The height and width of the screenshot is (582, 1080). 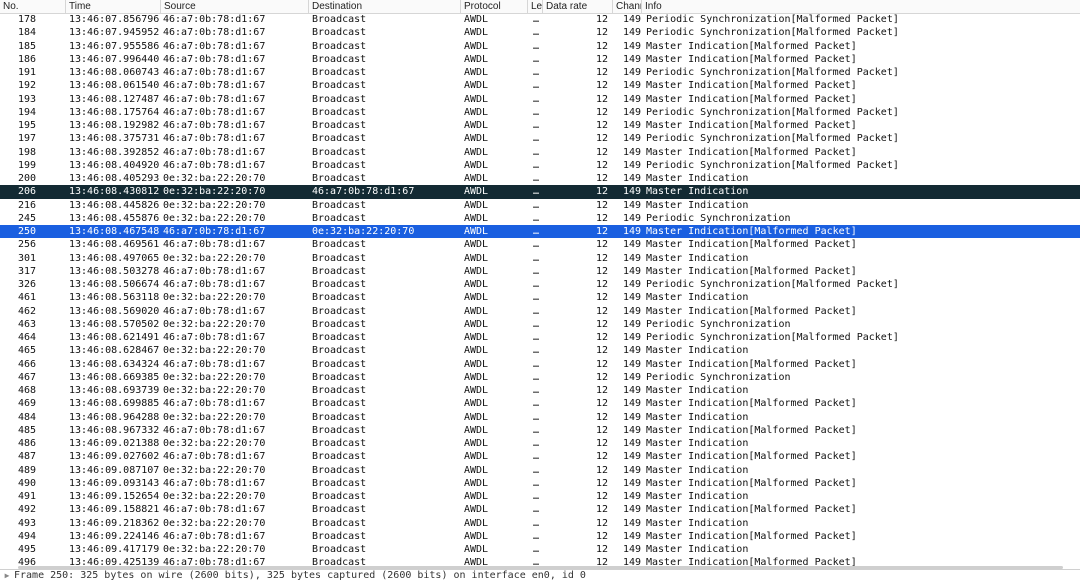 What do you see at coordinates (7, 576) in the screenshot?
I see `disclosure-triangle-icon: ▶` at bounding box center [7, 576].